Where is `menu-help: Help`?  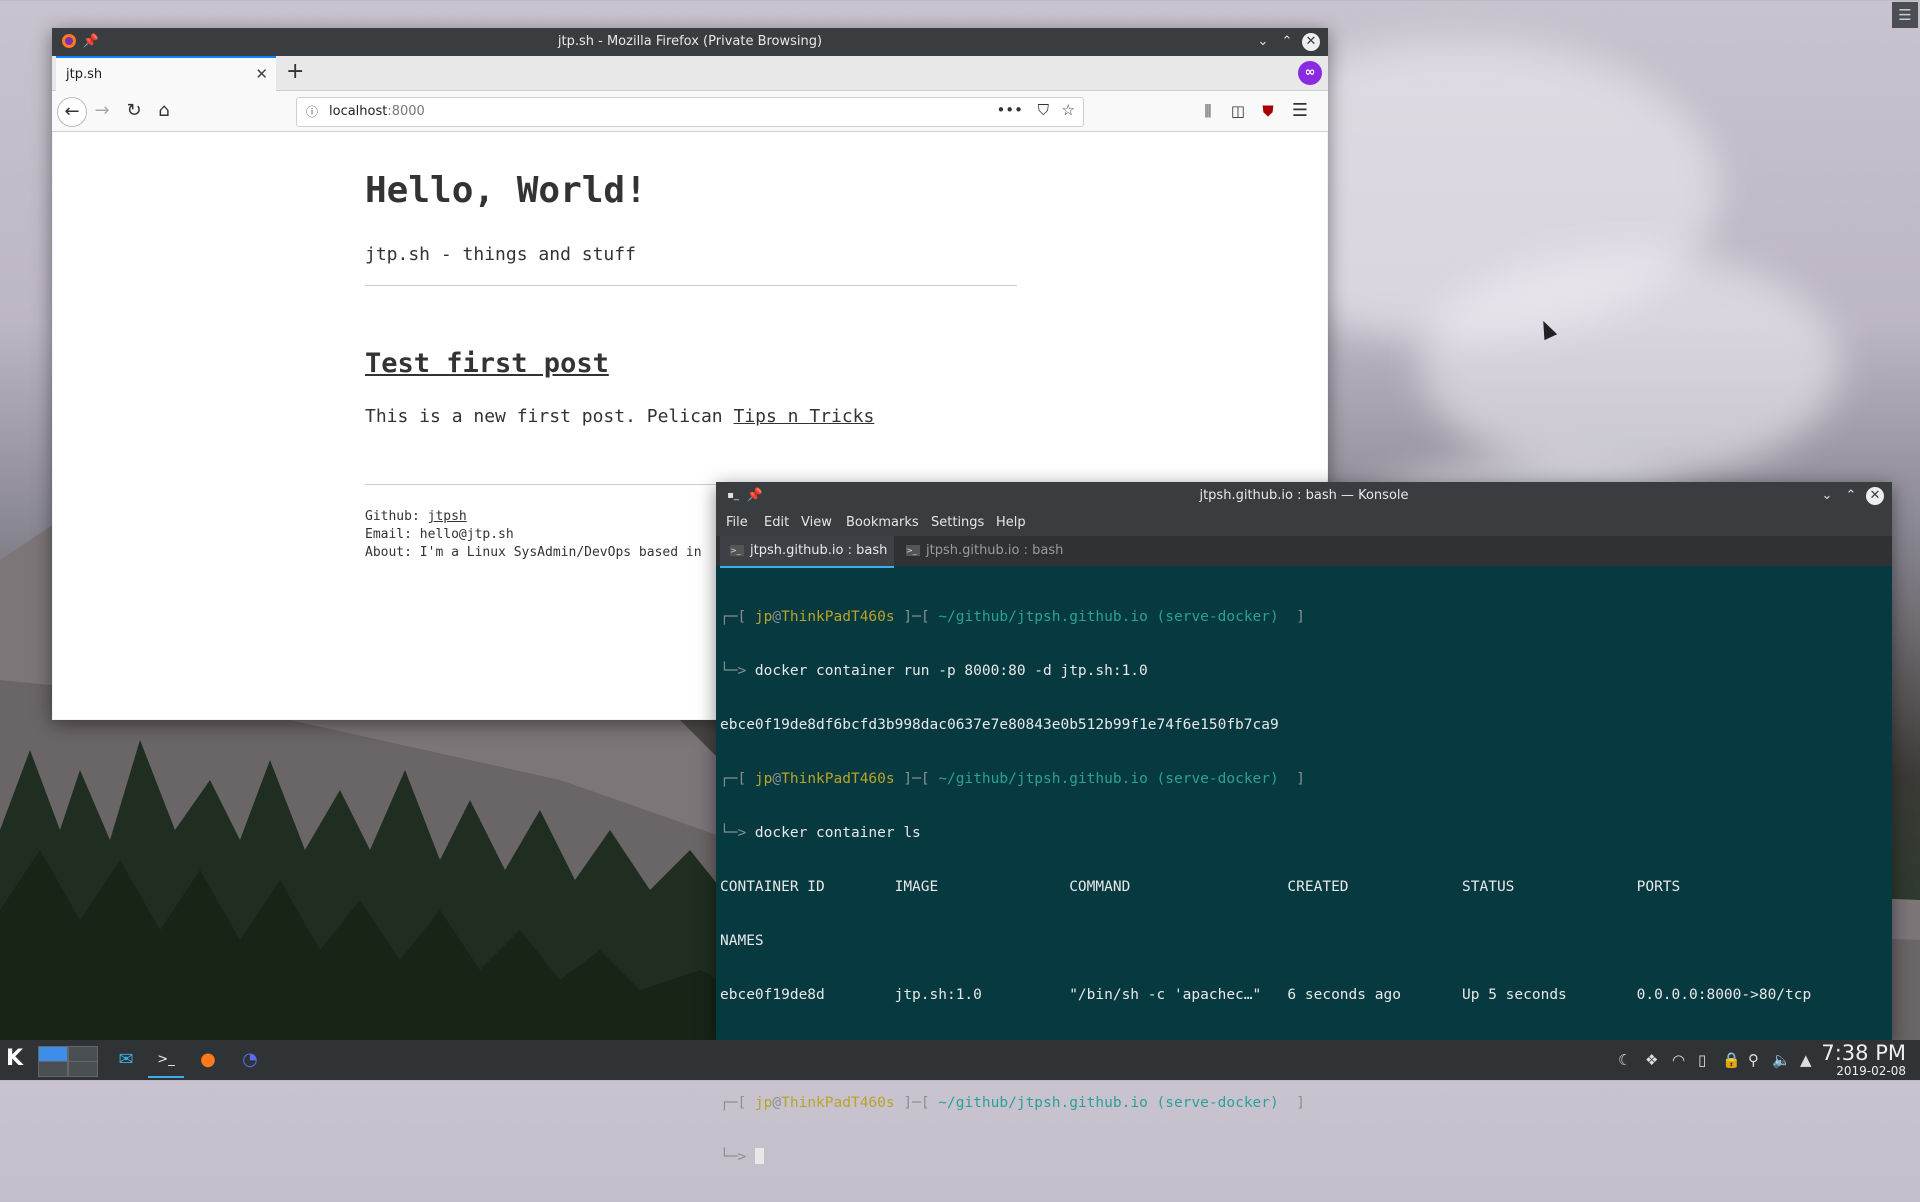 menu-help: Help is located at coordinates (1011, 522).